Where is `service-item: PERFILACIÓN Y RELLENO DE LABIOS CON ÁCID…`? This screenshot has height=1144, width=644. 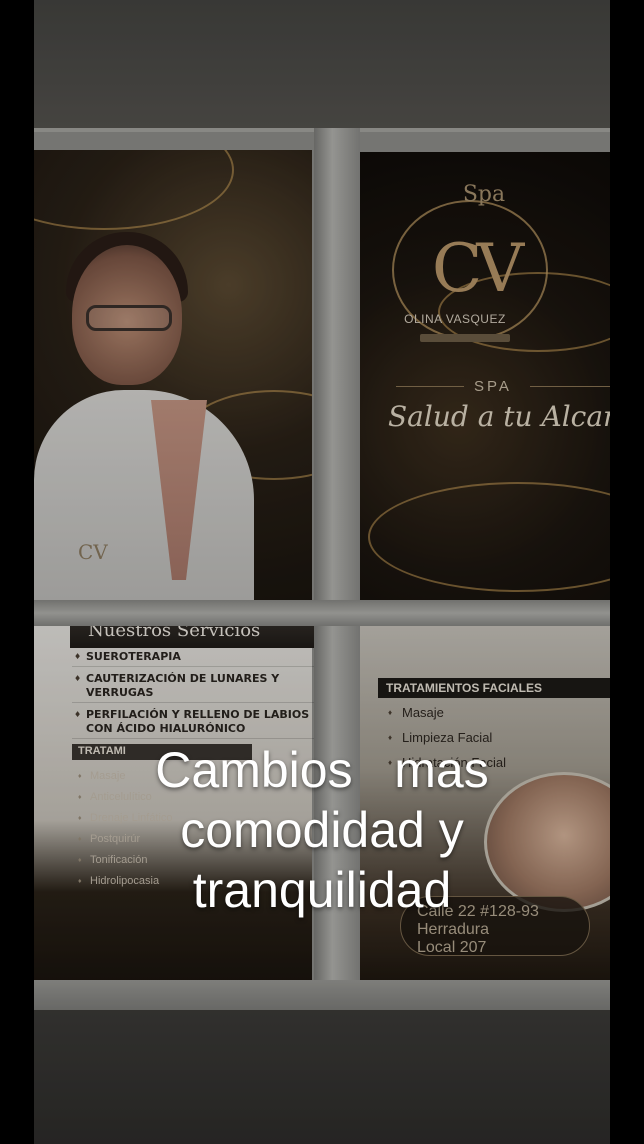
service-item: PERFILACIÓN Y RELLENO DE LABIOS CON ÁCID… is located at coordinates (197, 722).